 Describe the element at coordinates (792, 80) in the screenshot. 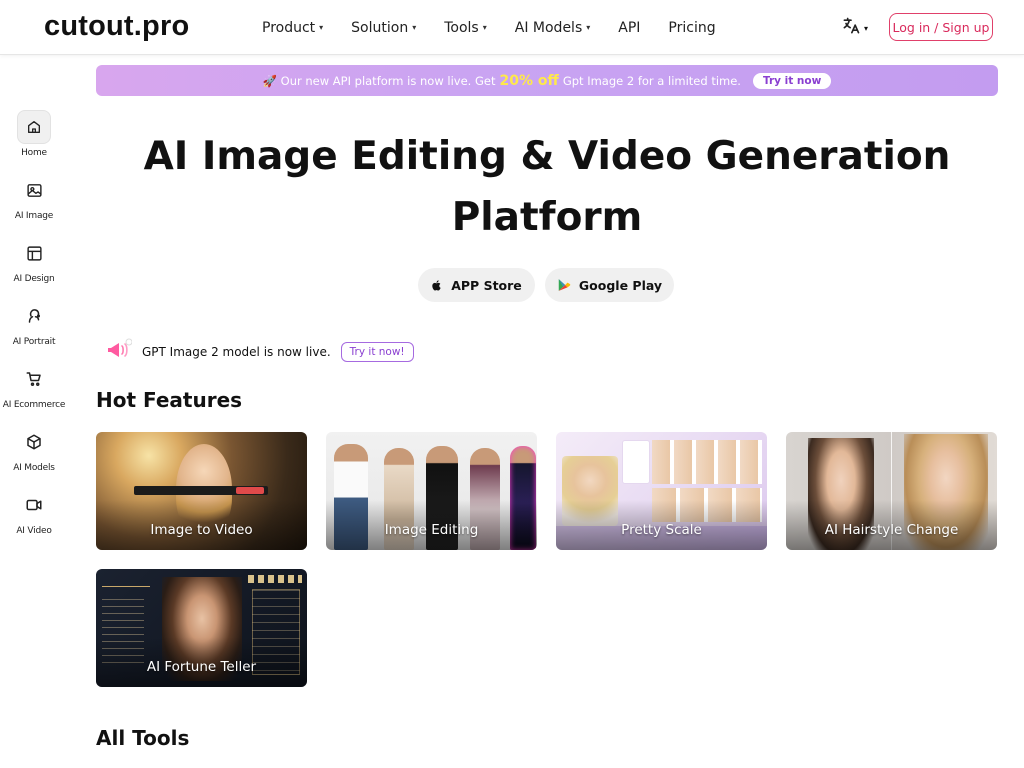

I see `banner-try-button: Try it now` at that location.